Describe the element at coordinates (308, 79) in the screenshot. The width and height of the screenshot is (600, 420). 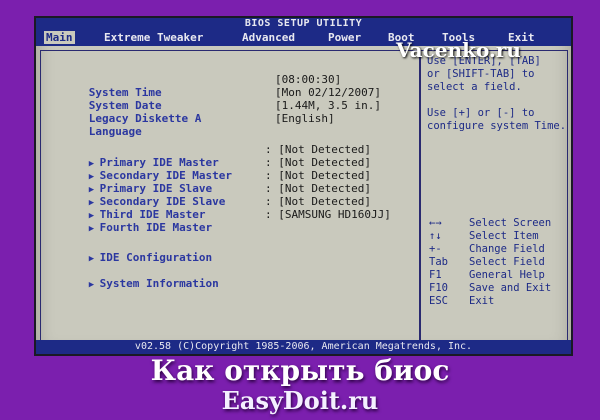
I see `system-time-value: [08:00:30]` at that location.